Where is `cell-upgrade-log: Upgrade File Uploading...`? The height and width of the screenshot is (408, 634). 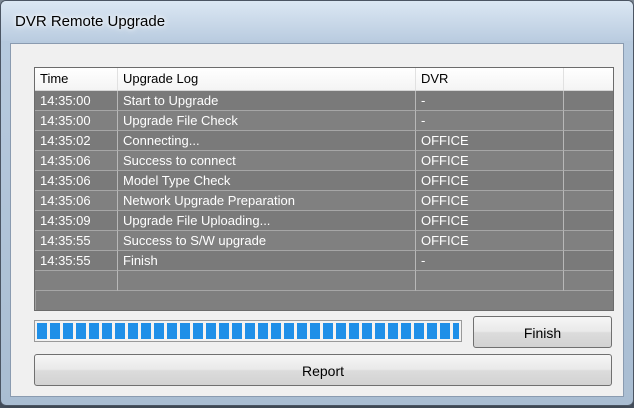
cell-upgrade-log: Upgrade File Uploading... is located at coordinates (267, 221).